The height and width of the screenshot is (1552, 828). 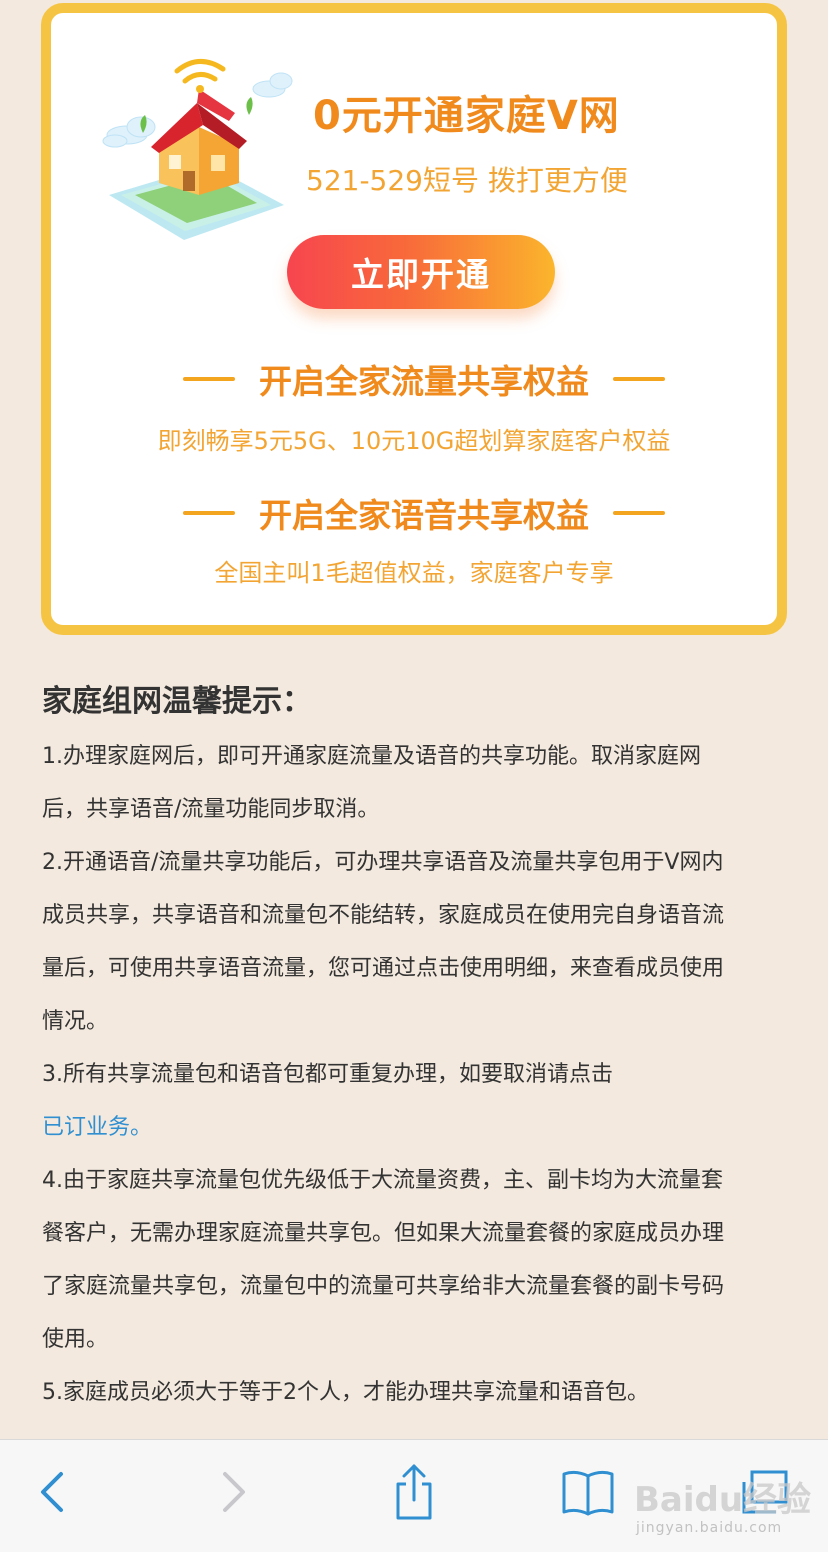 I want to click on tip-line: 使用。, so click(x=75, y=1339).